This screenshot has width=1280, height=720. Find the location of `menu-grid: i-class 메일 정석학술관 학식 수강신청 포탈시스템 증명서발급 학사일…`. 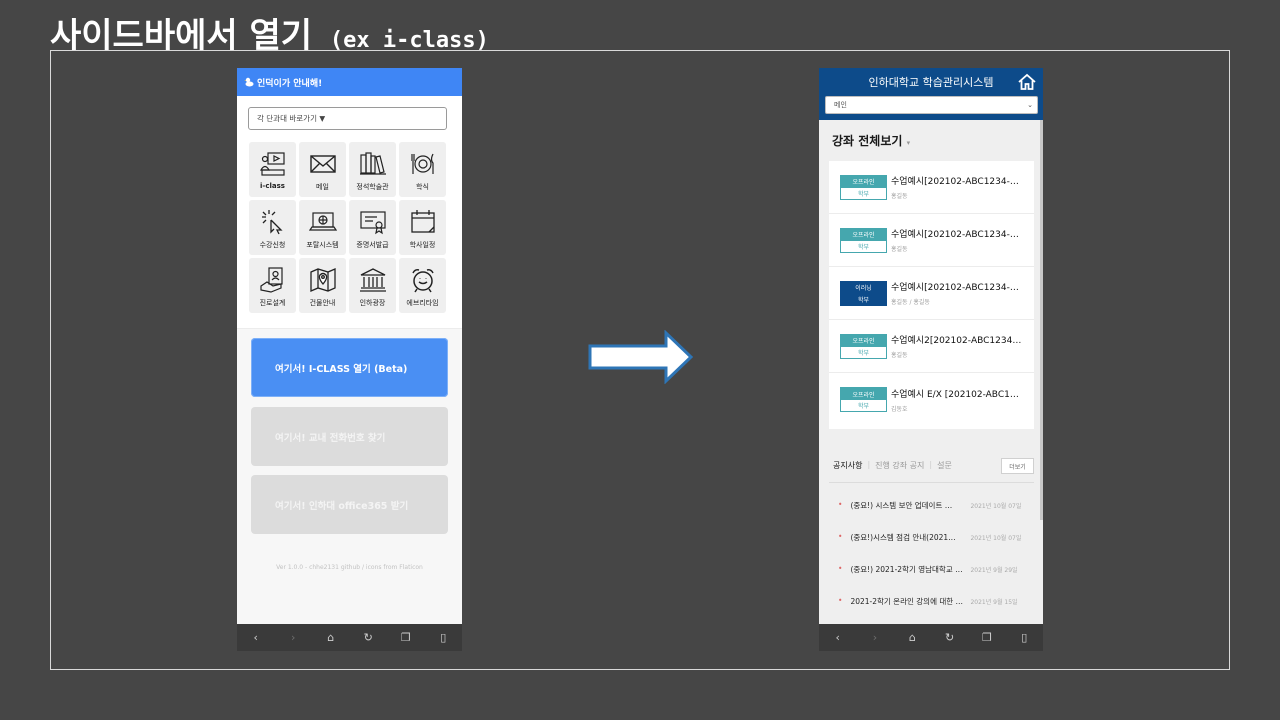

menu-grid: i-class 메일 정석학술관 학식 수강신청 포탈시스템 증명서발급 학사일… is located at coordinates (347, 227).